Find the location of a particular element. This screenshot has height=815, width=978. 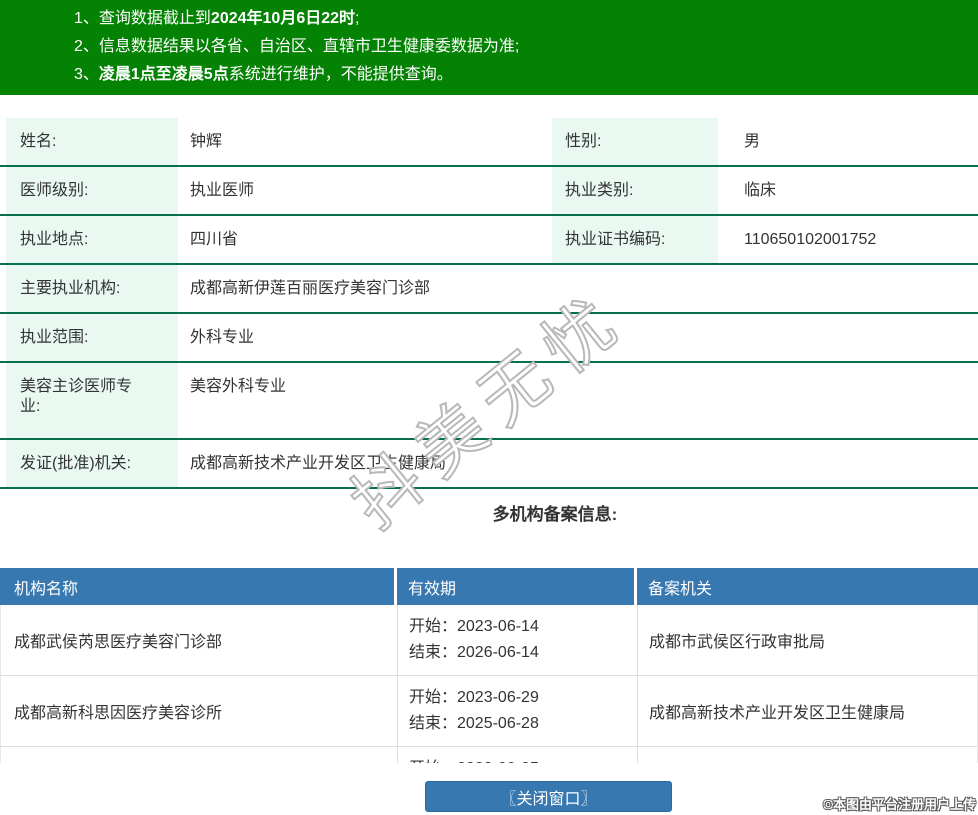

validity-cell: 开始：2023-09-25 is located at coordinates (518, 755).